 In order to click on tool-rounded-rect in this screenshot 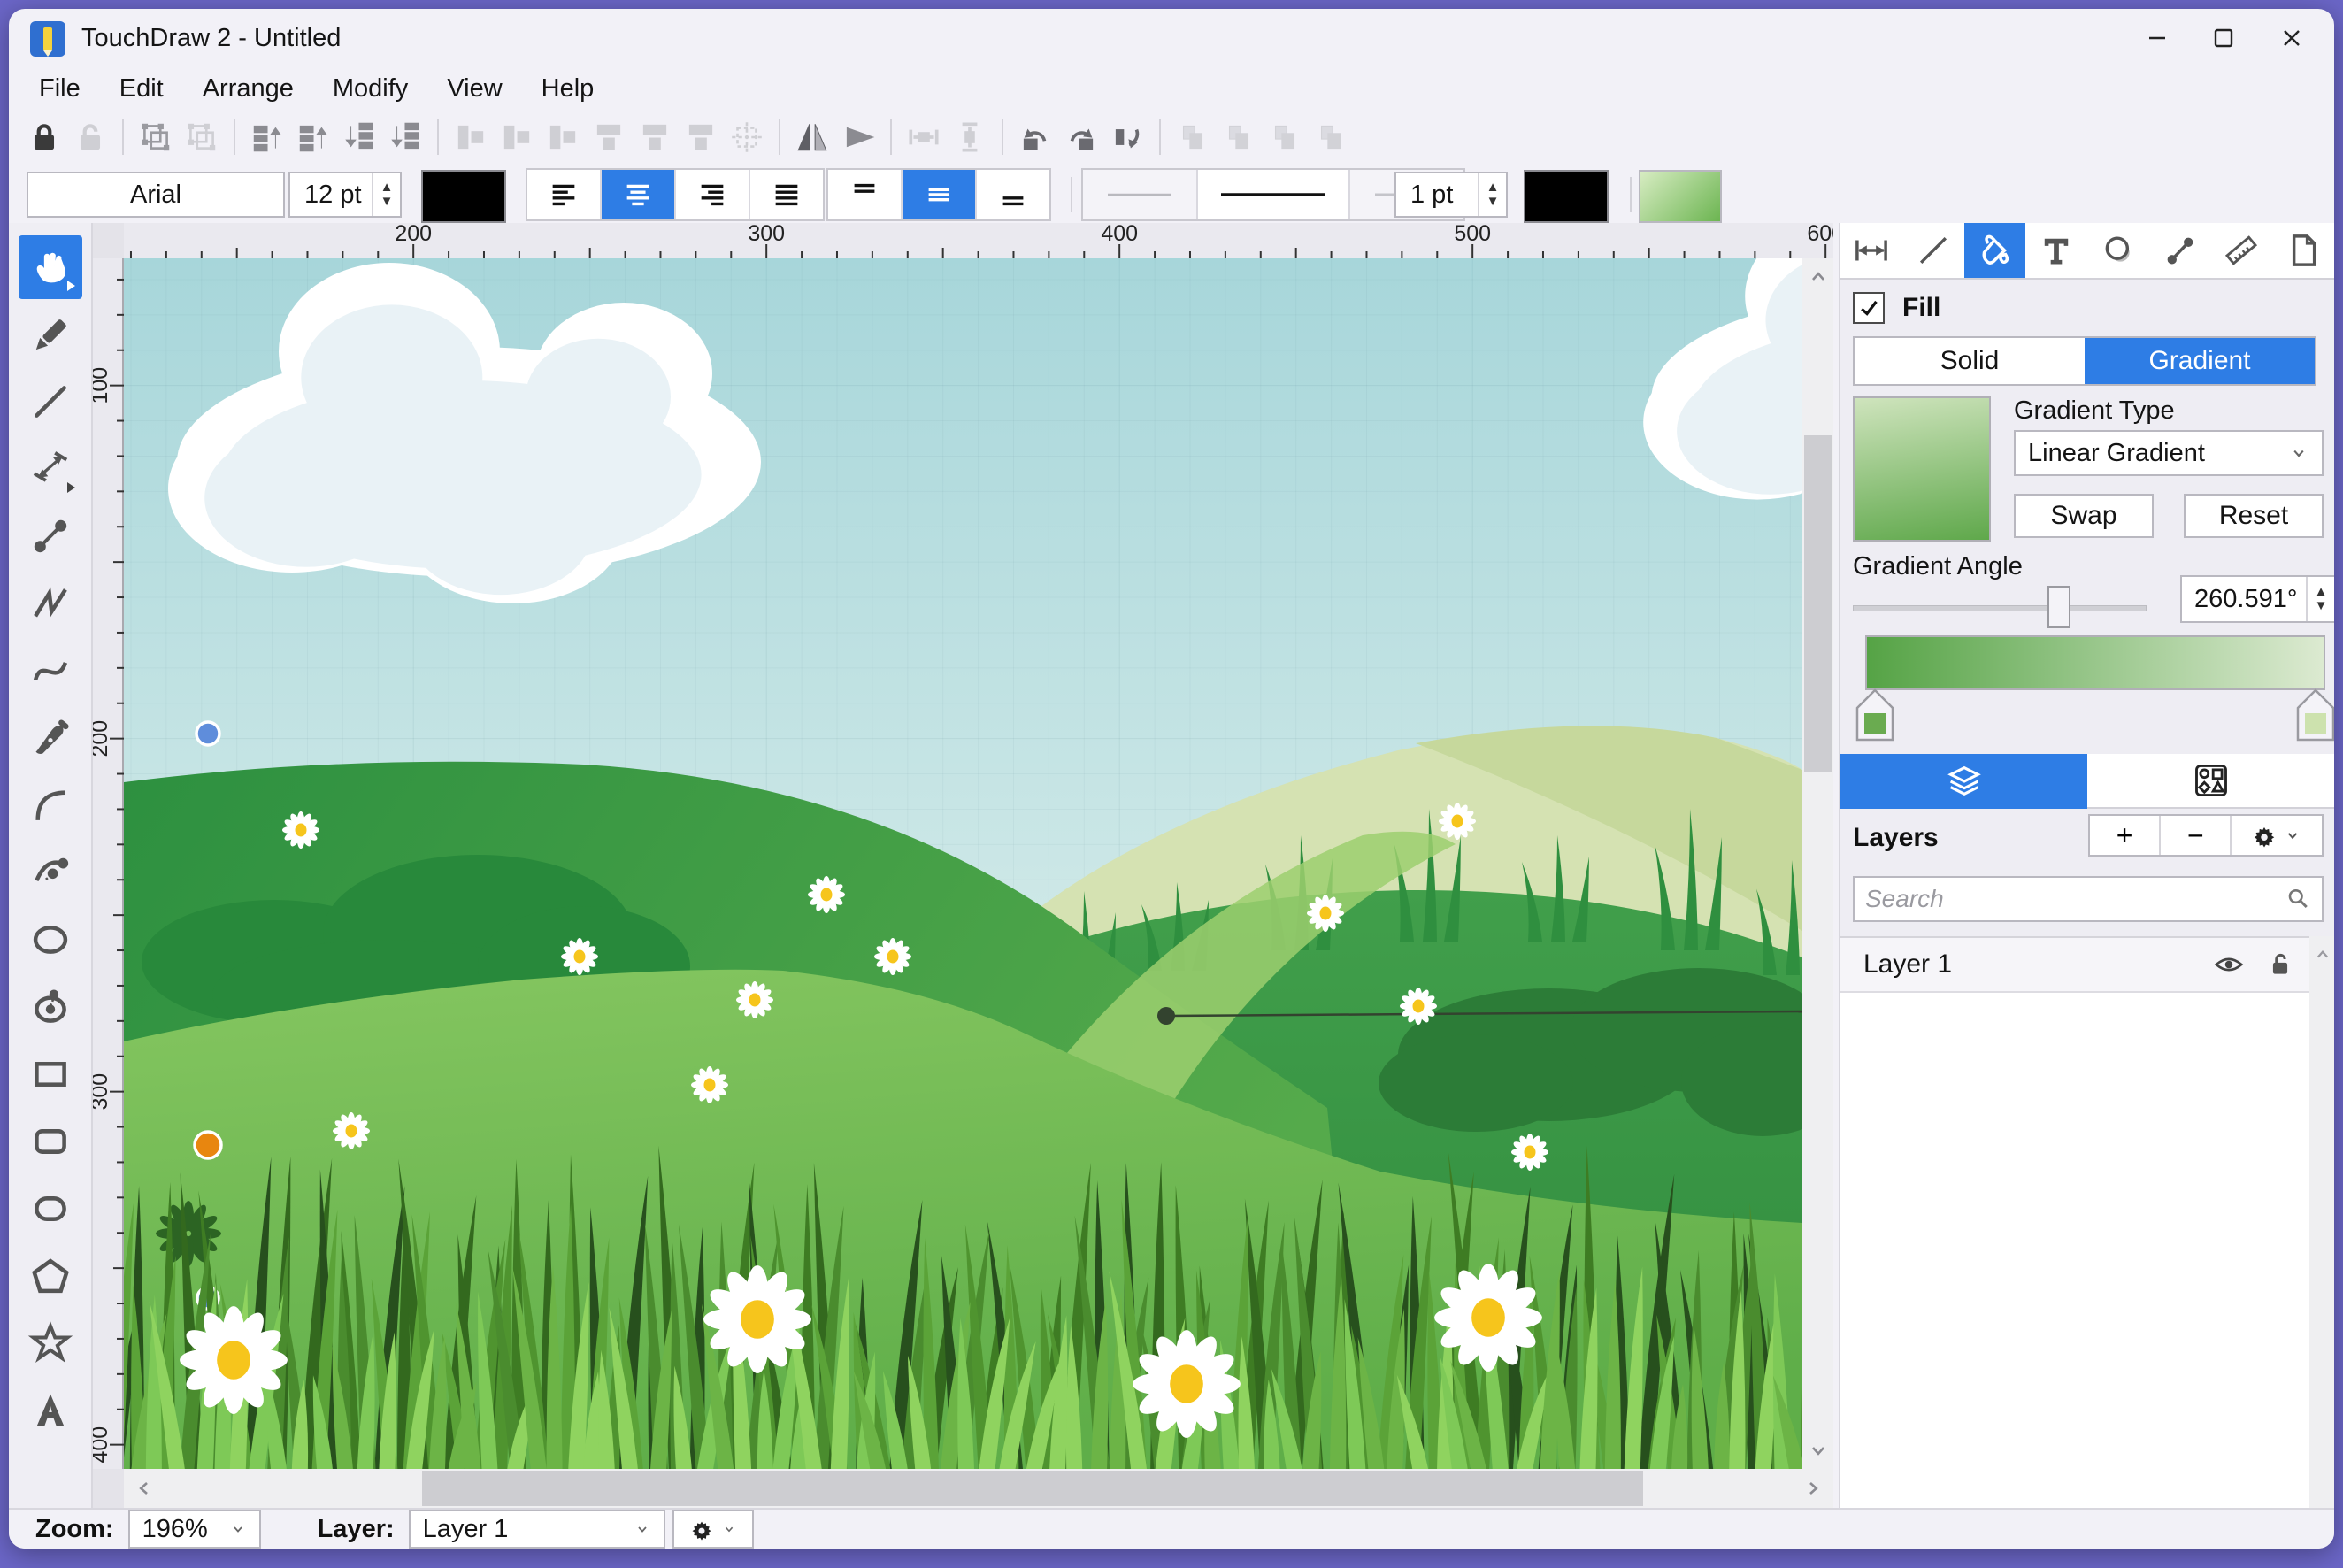, I will do `click(50, 1141)`.